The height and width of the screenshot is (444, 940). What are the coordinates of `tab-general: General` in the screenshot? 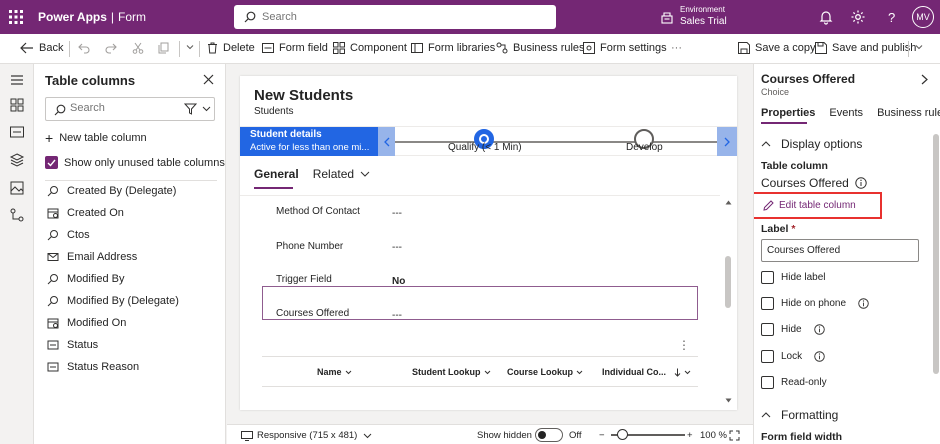 It's located at (276, 174).